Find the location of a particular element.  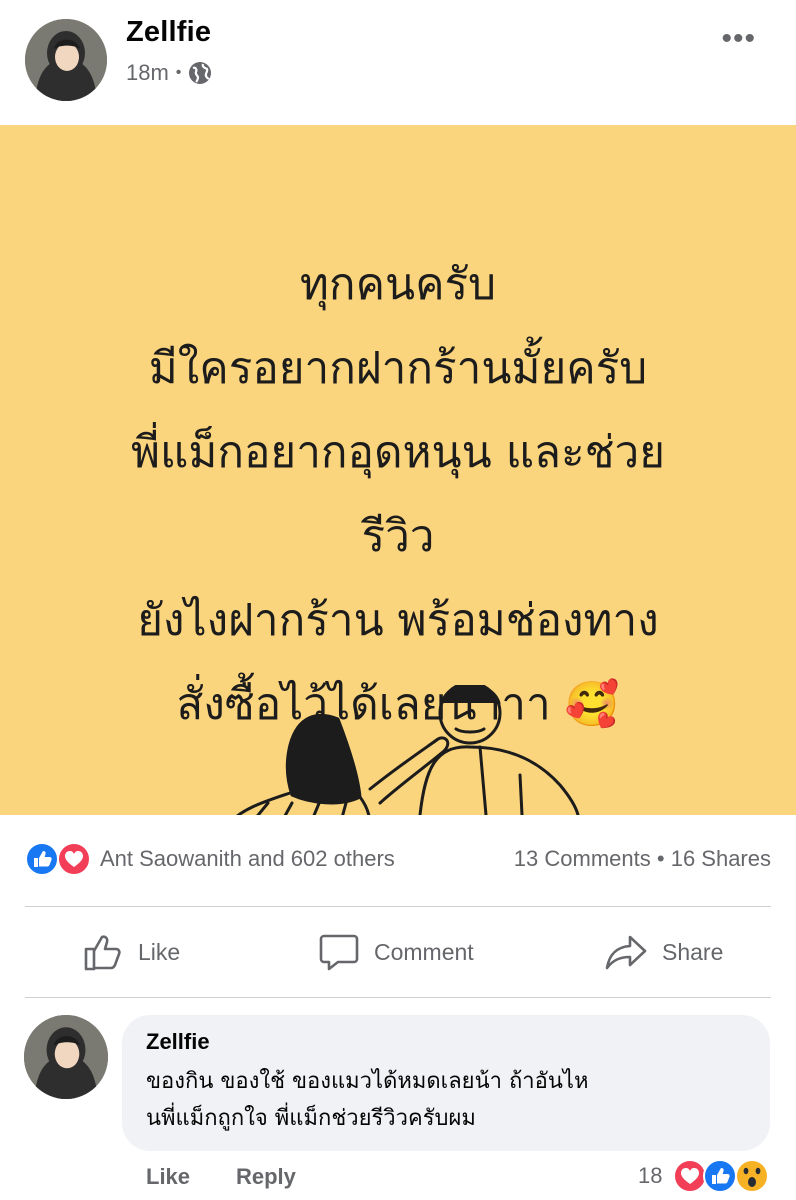

comment-label: Comment is located at coordinates (424, 951).